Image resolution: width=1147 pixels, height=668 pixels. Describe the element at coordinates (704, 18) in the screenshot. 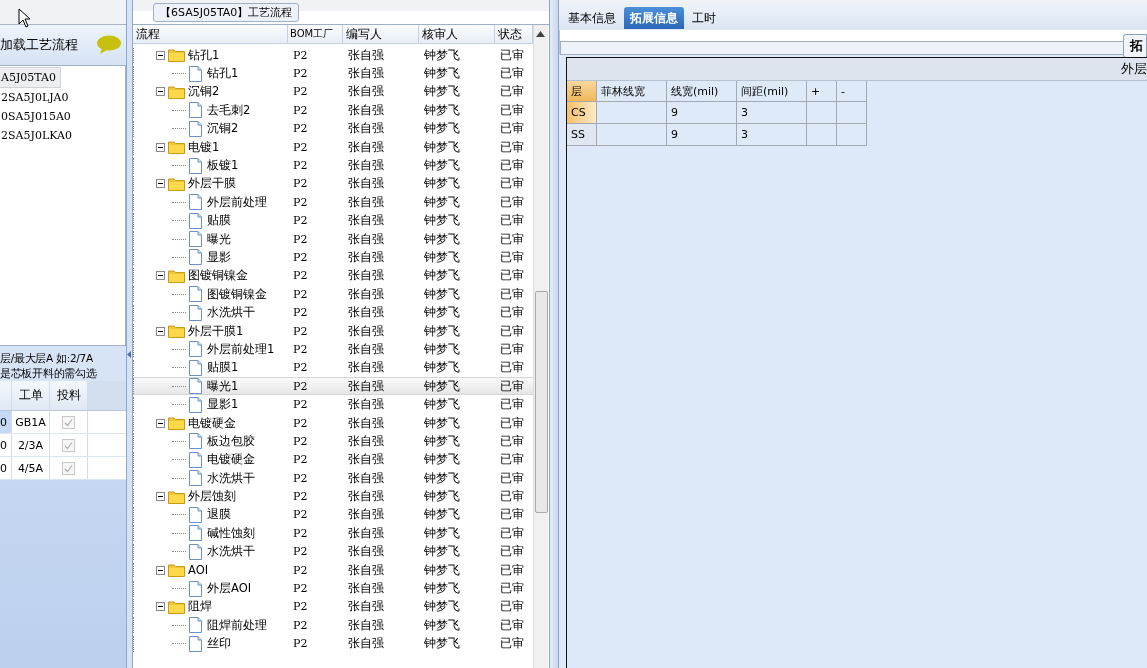

I see `tab: 工时` at that location.